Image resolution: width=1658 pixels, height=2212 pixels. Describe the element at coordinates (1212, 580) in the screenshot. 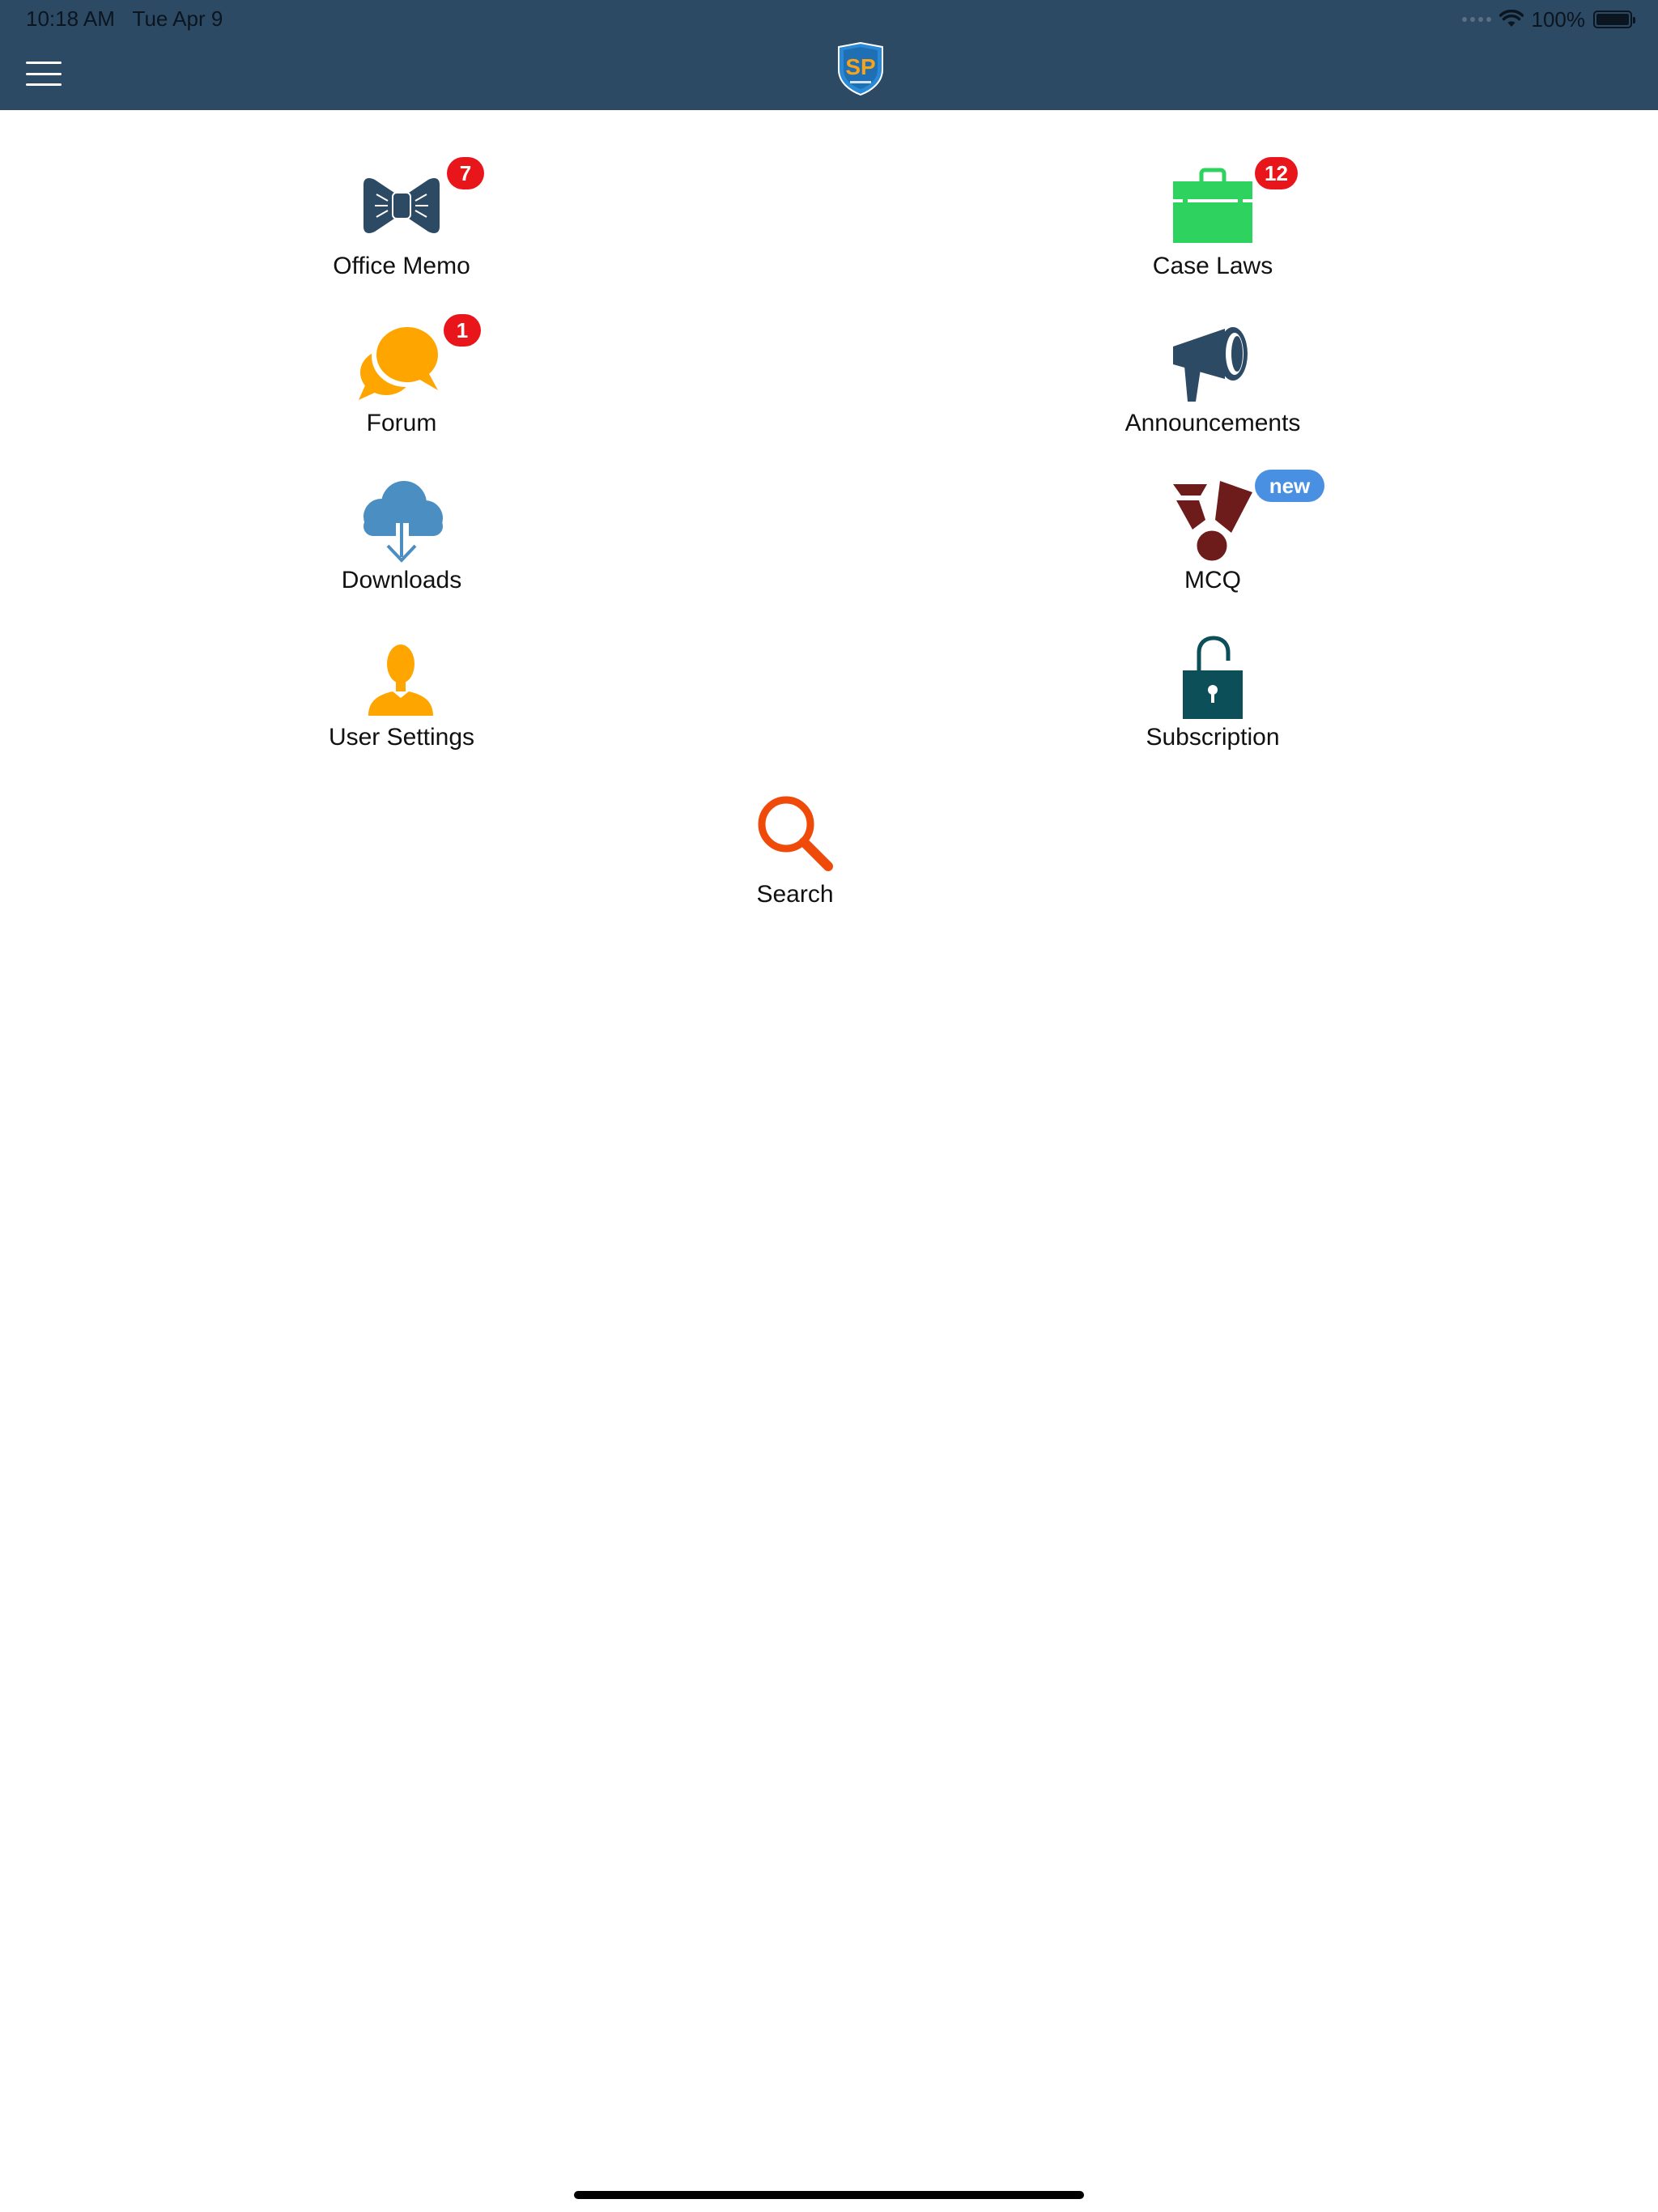

I see `mcq-label: MCQ` at that location.